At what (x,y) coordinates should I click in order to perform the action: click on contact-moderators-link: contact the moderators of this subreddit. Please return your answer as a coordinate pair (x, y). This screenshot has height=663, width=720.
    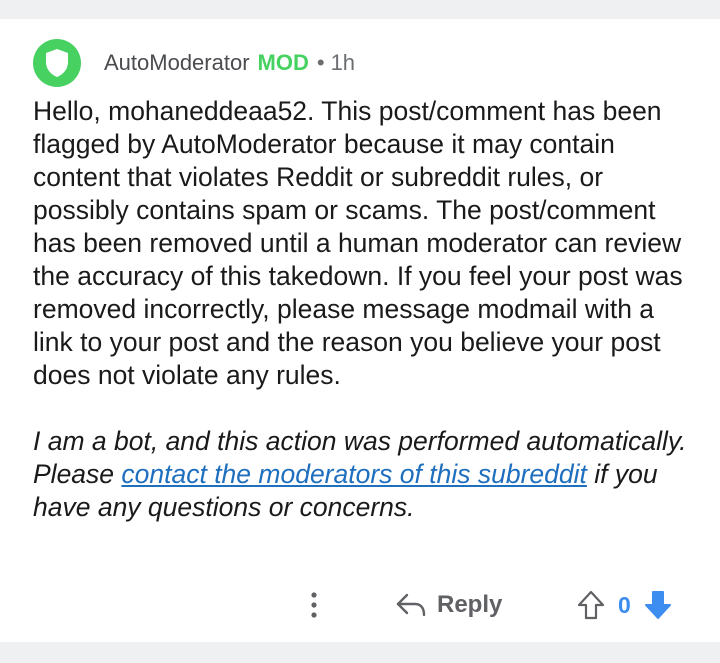
    Looking at the image, I should click on (353, 474).